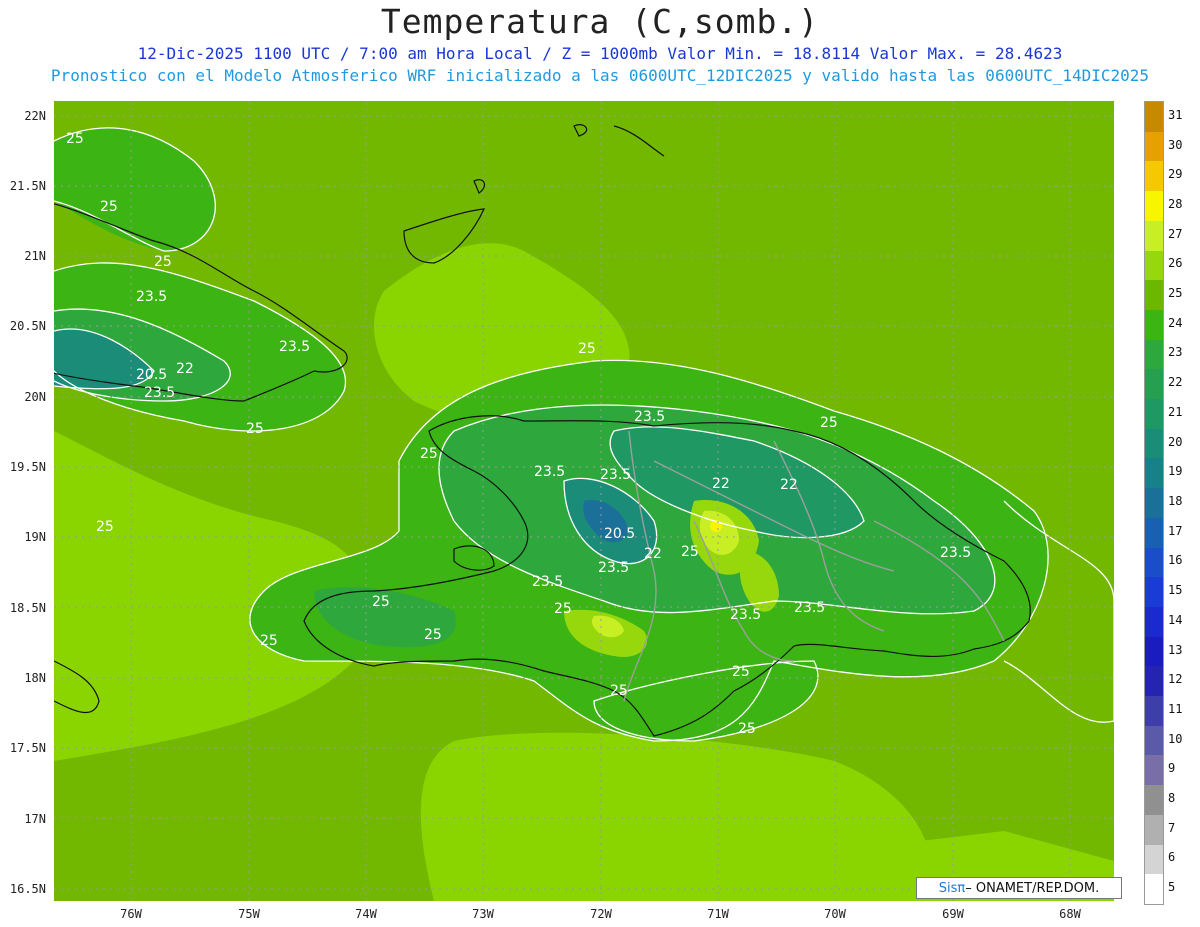 Image resolution: width=1200 pixels, height=927 pixels. What do you see at coordinates (1175, 114) in the screenshot?
I see `colorbar-label: 31` at bounding box center [1175, 114].